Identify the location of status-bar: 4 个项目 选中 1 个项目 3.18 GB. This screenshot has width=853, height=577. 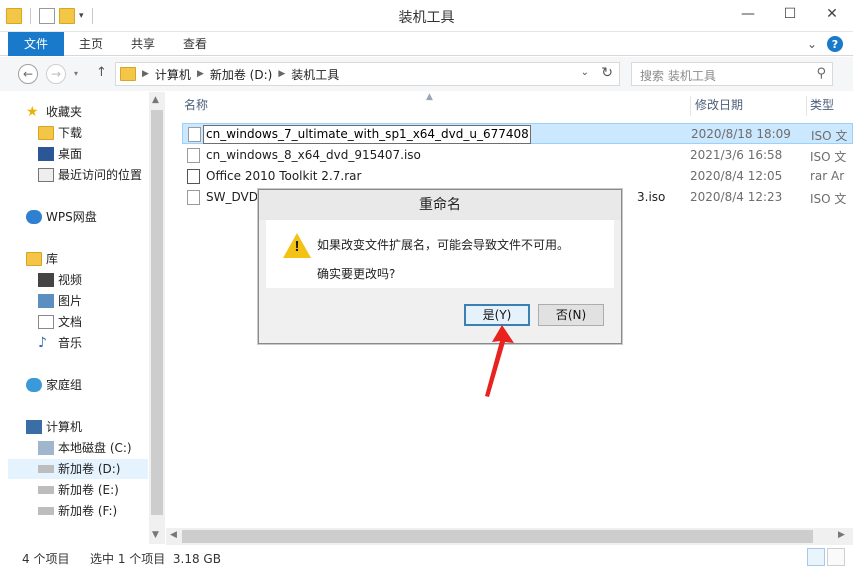
(426, 557).